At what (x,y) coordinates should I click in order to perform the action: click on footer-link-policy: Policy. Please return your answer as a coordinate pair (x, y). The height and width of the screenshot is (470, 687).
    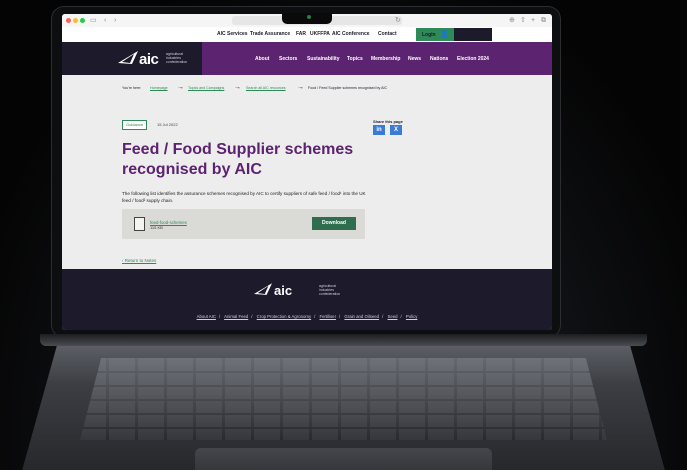
    Looking at the image, I should click on (411, 316).